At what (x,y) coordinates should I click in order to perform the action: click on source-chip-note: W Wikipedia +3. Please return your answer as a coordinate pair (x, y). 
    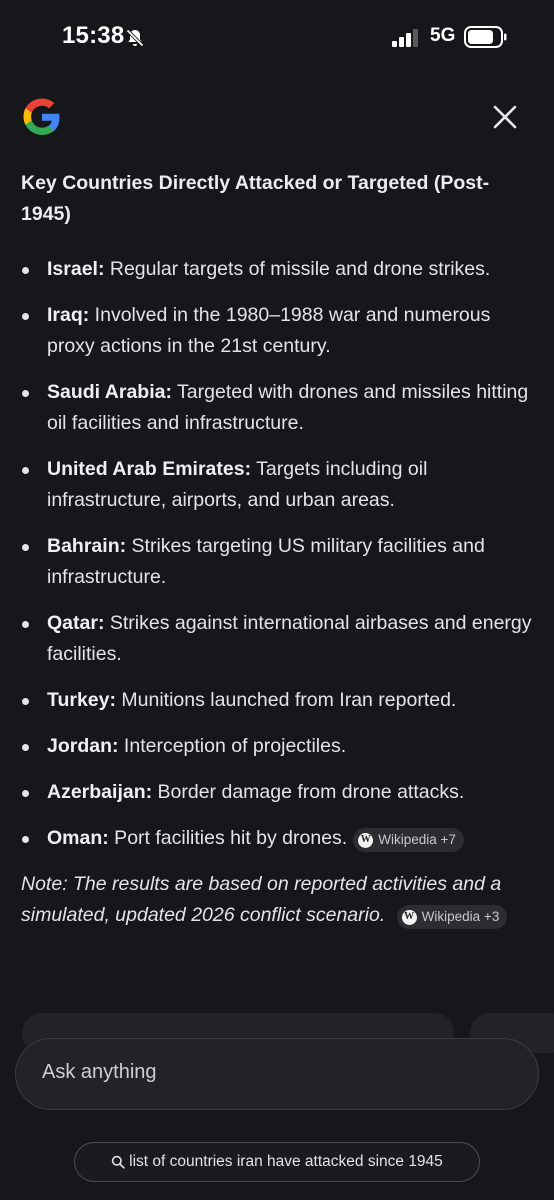
    Looking at the image, I should click on (452, 917).